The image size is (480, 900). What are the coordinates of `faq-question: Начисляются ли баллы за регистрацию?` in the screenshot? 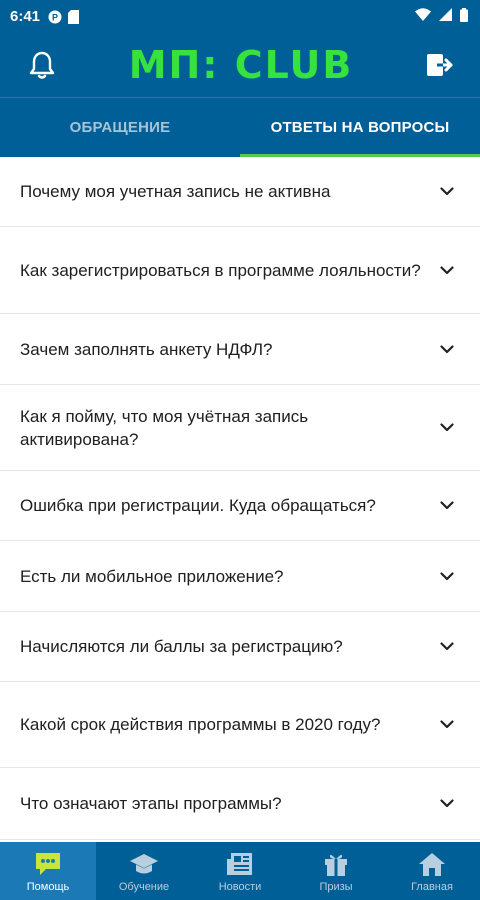 It's located at (181, 646).